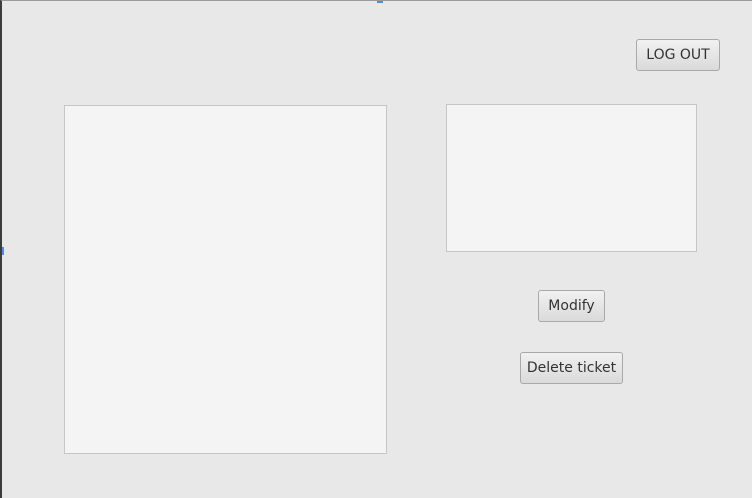 The height and width of the screenshot is (498, 752). What do you see at coordinates (571, 368) in the screenshot?
I see `delete-ticket-button: Delete ticket` at bounding box center [571, 368].